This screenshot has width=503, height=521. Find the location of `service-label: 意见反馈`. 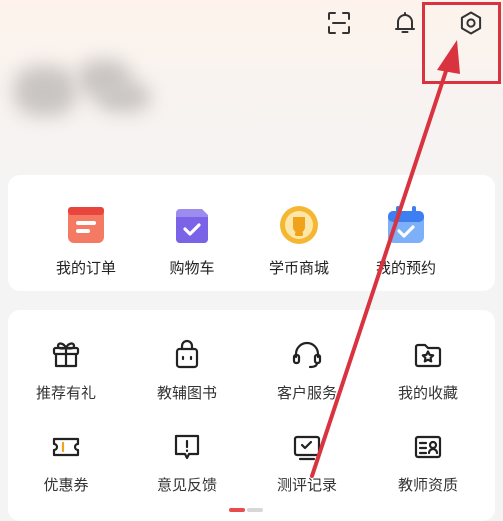

service-label: 意见反馈 is located at coordinates (186, 485).